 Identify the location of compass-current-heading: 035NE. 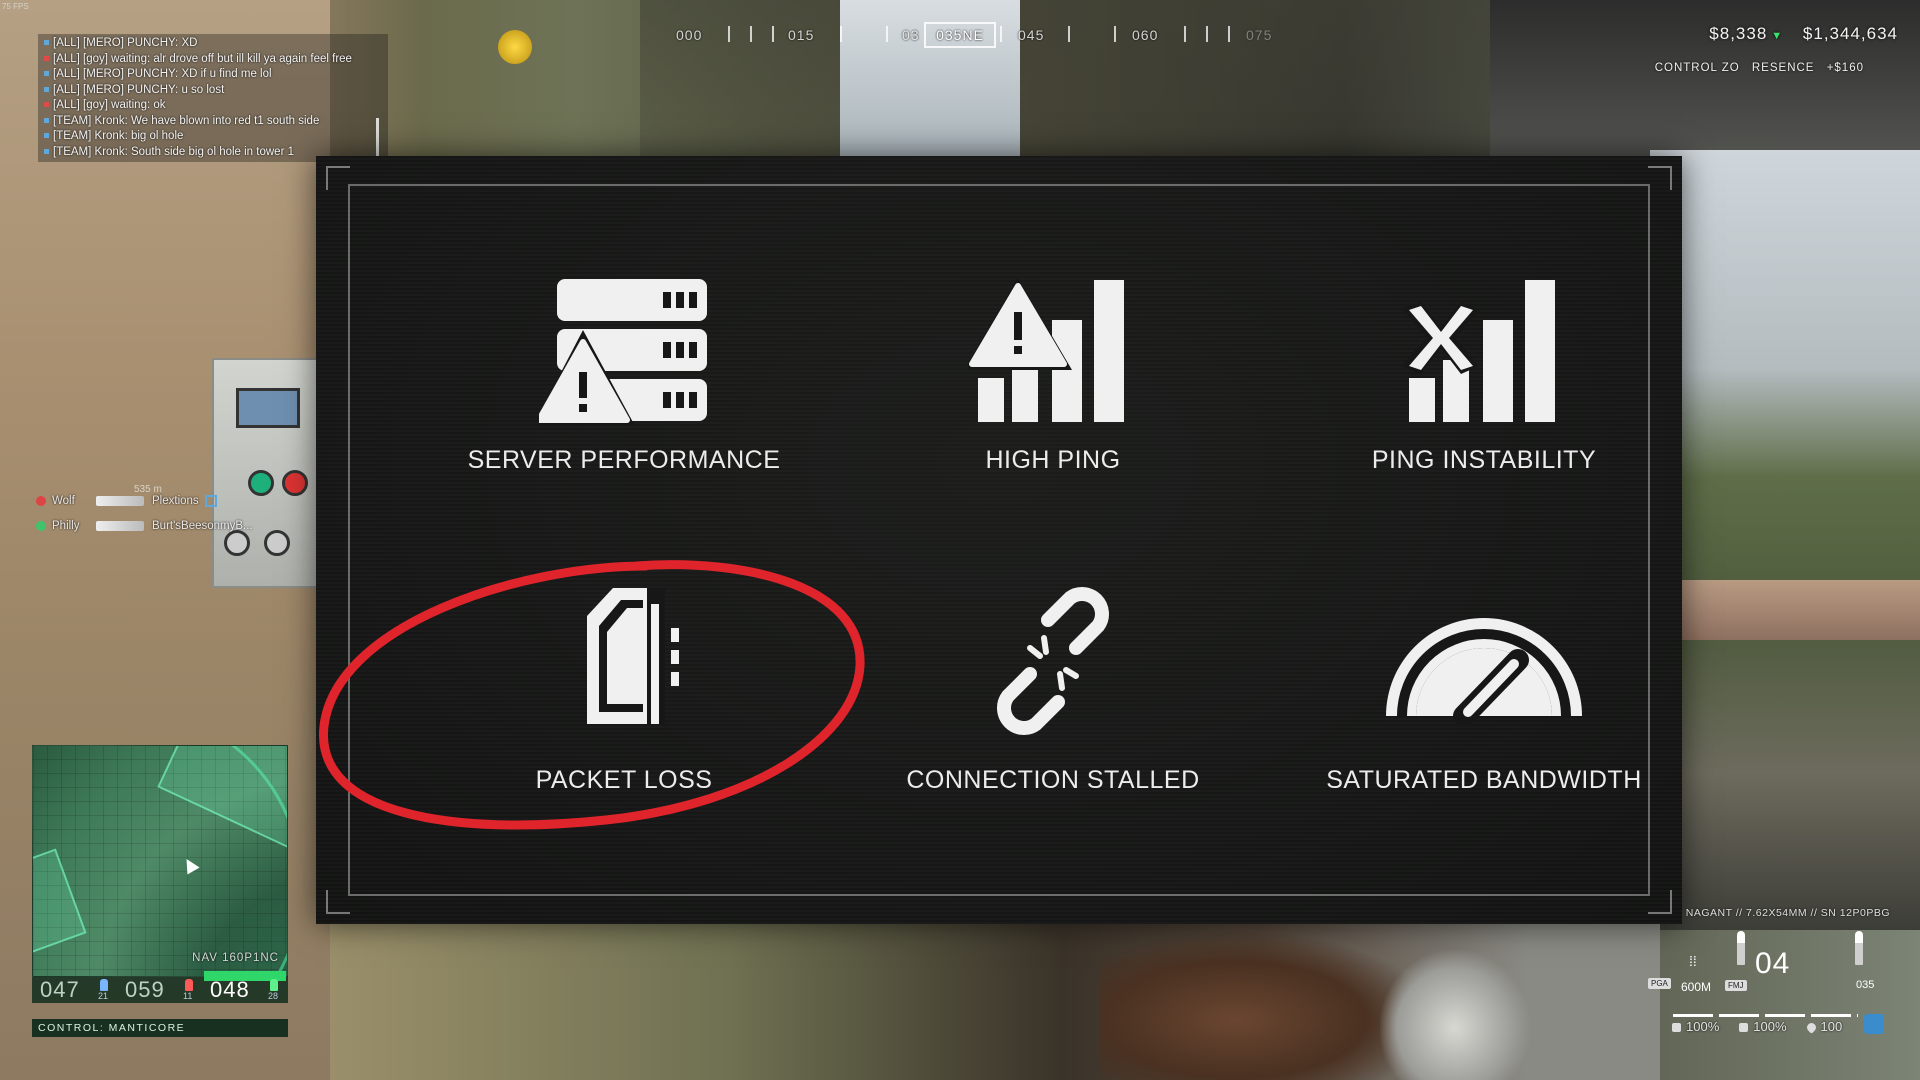
(960, 35).